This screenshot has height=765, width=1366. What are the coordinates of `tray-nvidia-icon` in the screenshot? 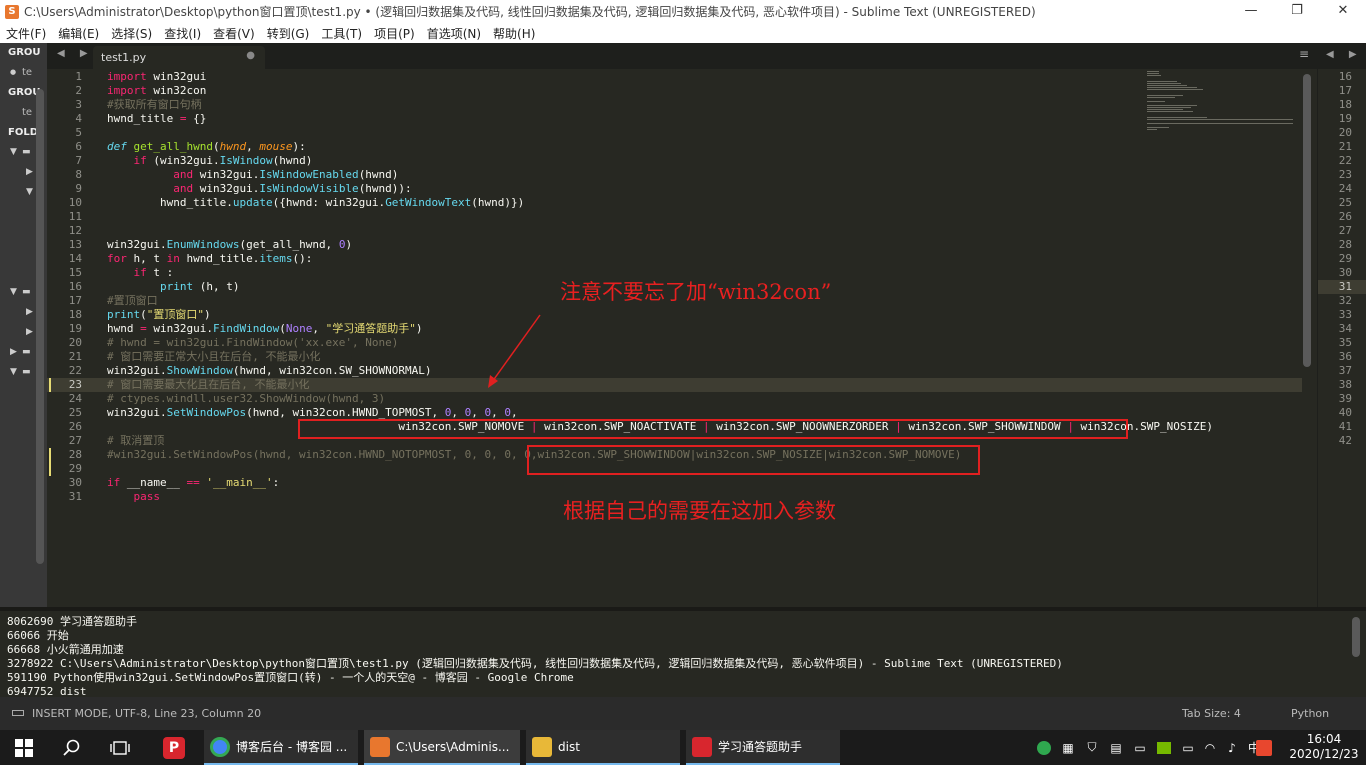 It's located at (1164, 747).